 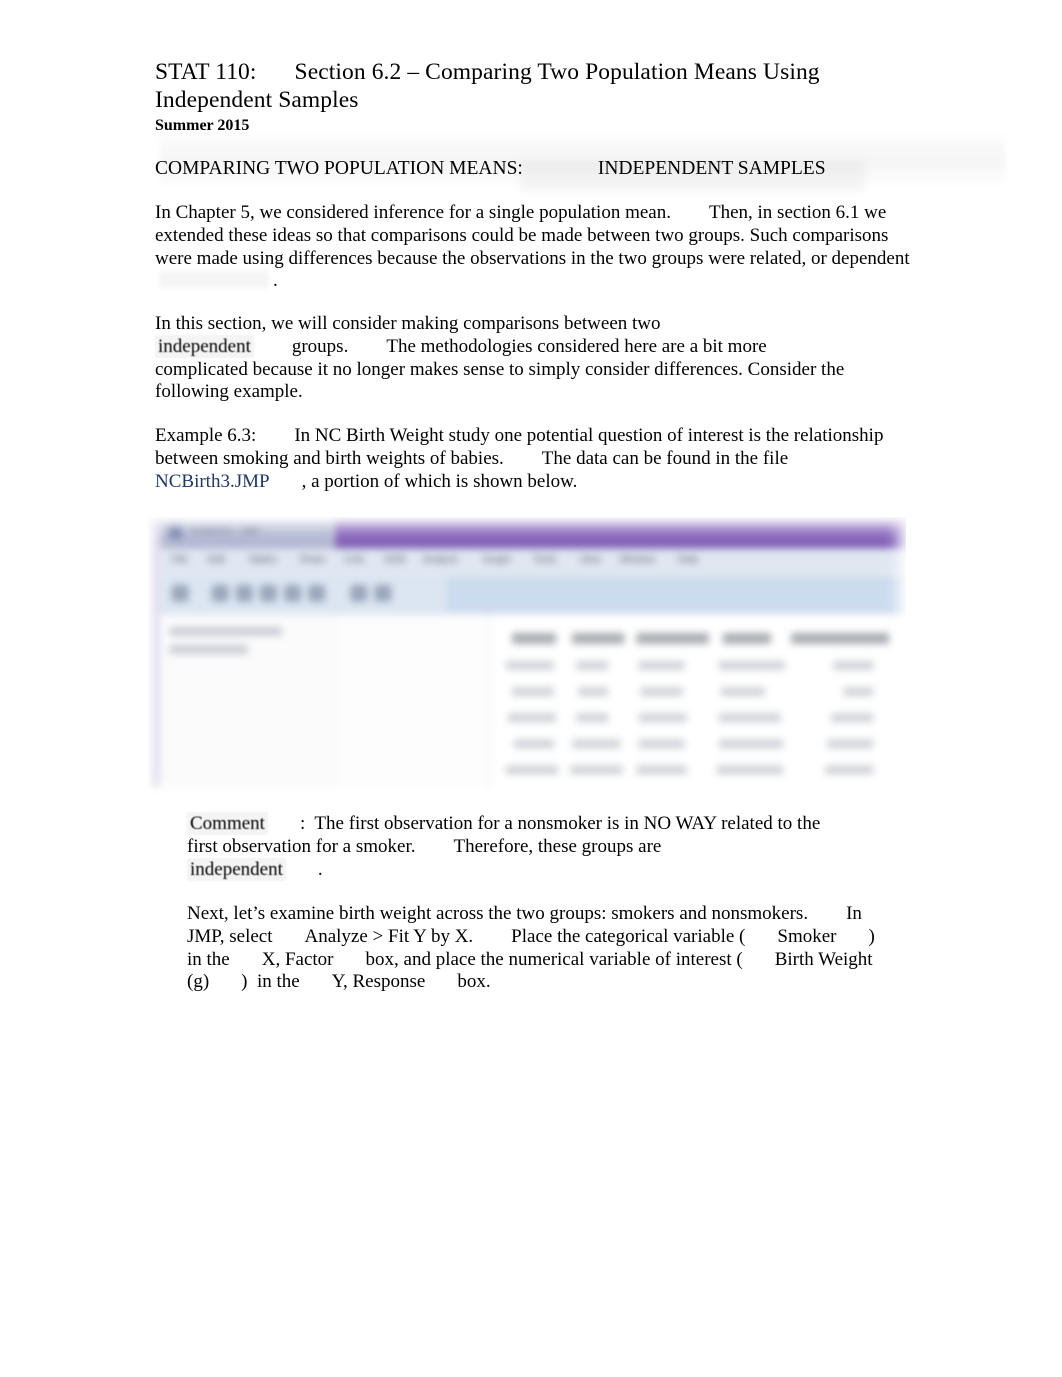 What do you see at coordinates (262, 560) in the screenshot?
I see `jmp-menu-tables: Tables` at bounding box center [262, 560].